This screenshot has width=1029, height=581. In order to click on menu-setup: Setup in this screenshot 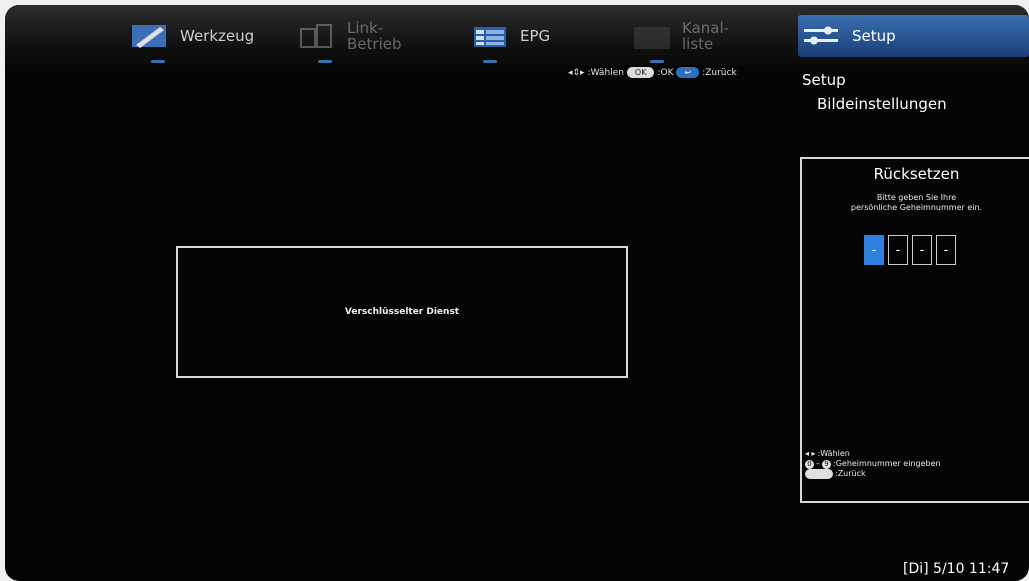, I will do `click(913, 36)`.